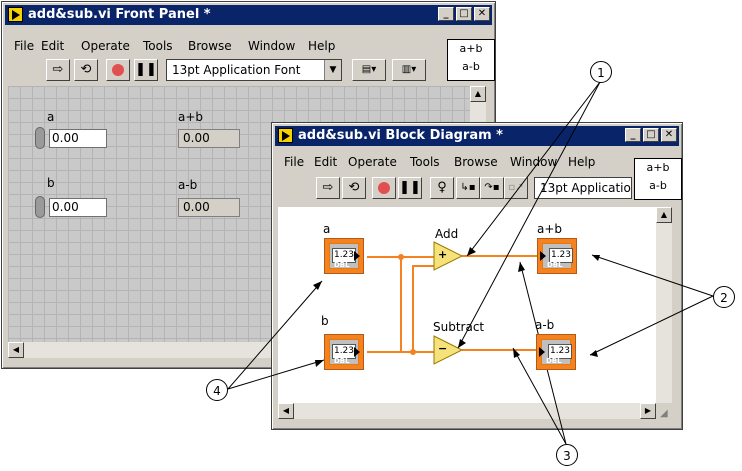 The image size is (742, 471). Describe the element at coordinates (467, 411) in the screenshot. I see `block-diagram-horizontal-scrollbar: ◀ ▶` at that location.